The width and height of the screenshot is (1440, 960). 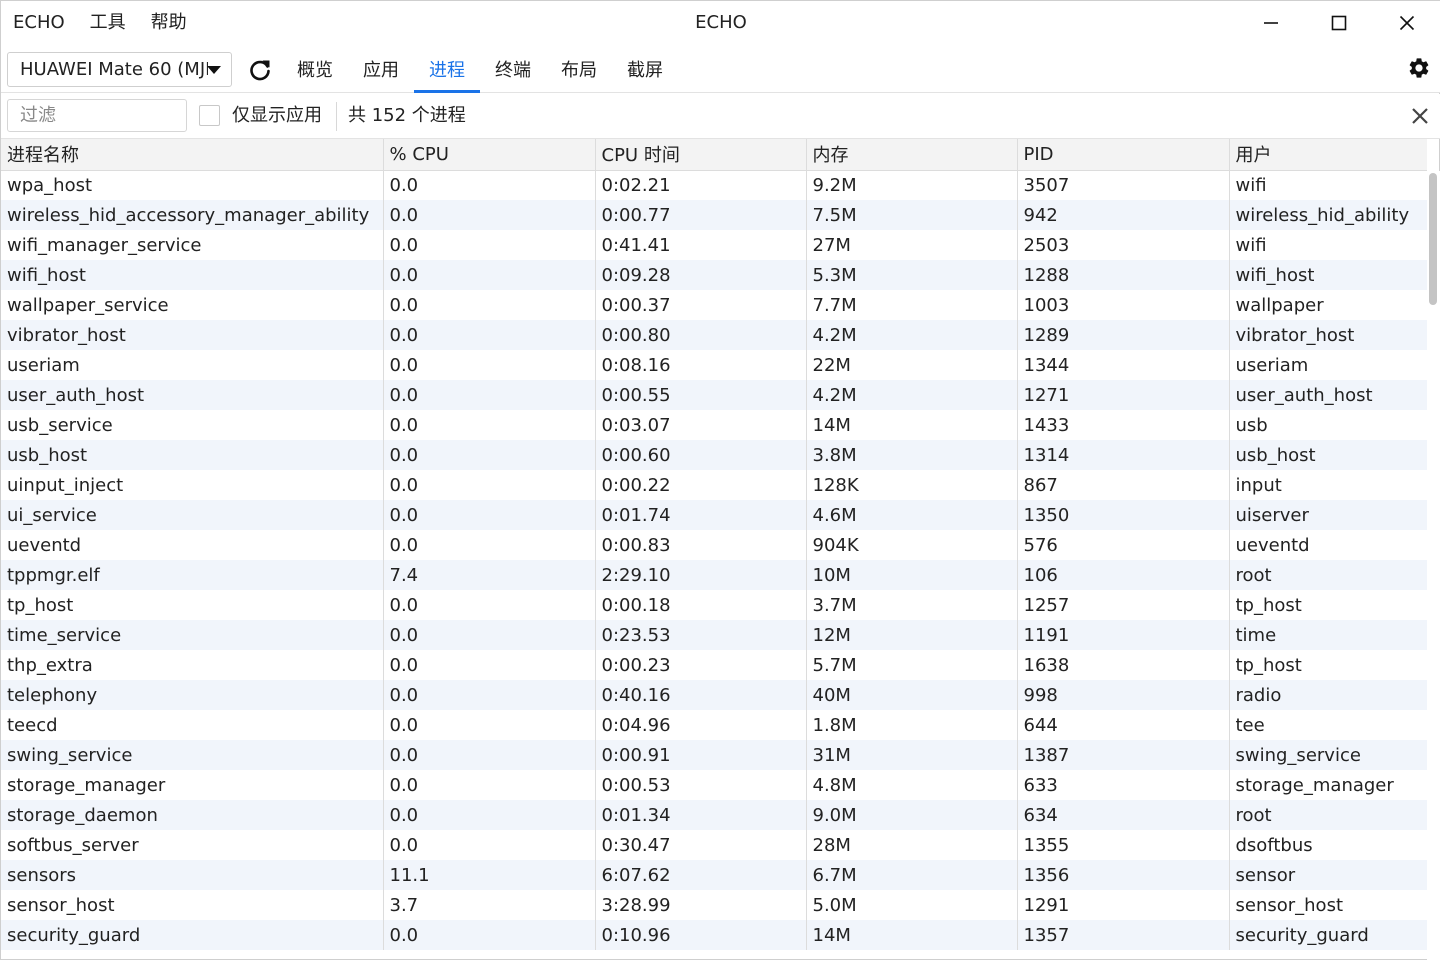 I want to click on cell-pid: 998, so click(x=1123, y=695).